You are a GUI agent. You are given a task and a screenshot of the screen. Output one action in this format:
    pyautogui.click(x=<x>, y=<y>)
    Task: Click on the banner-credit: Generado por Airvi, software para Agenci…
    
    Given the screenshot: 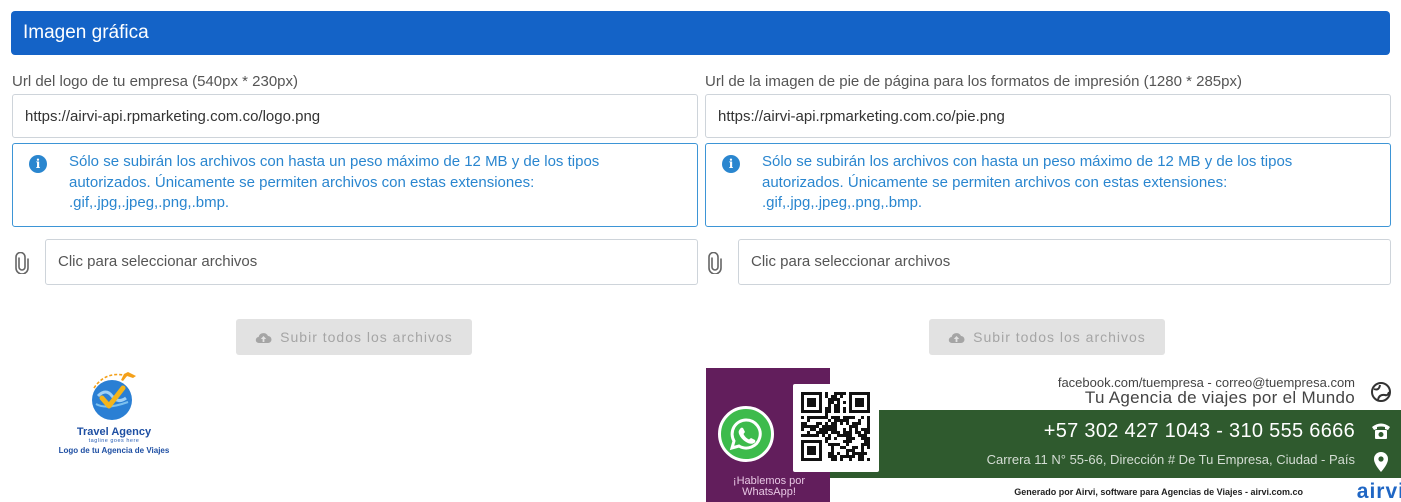 What is the action you would take?
    pyautogui.click(x=1158, y=492)
    